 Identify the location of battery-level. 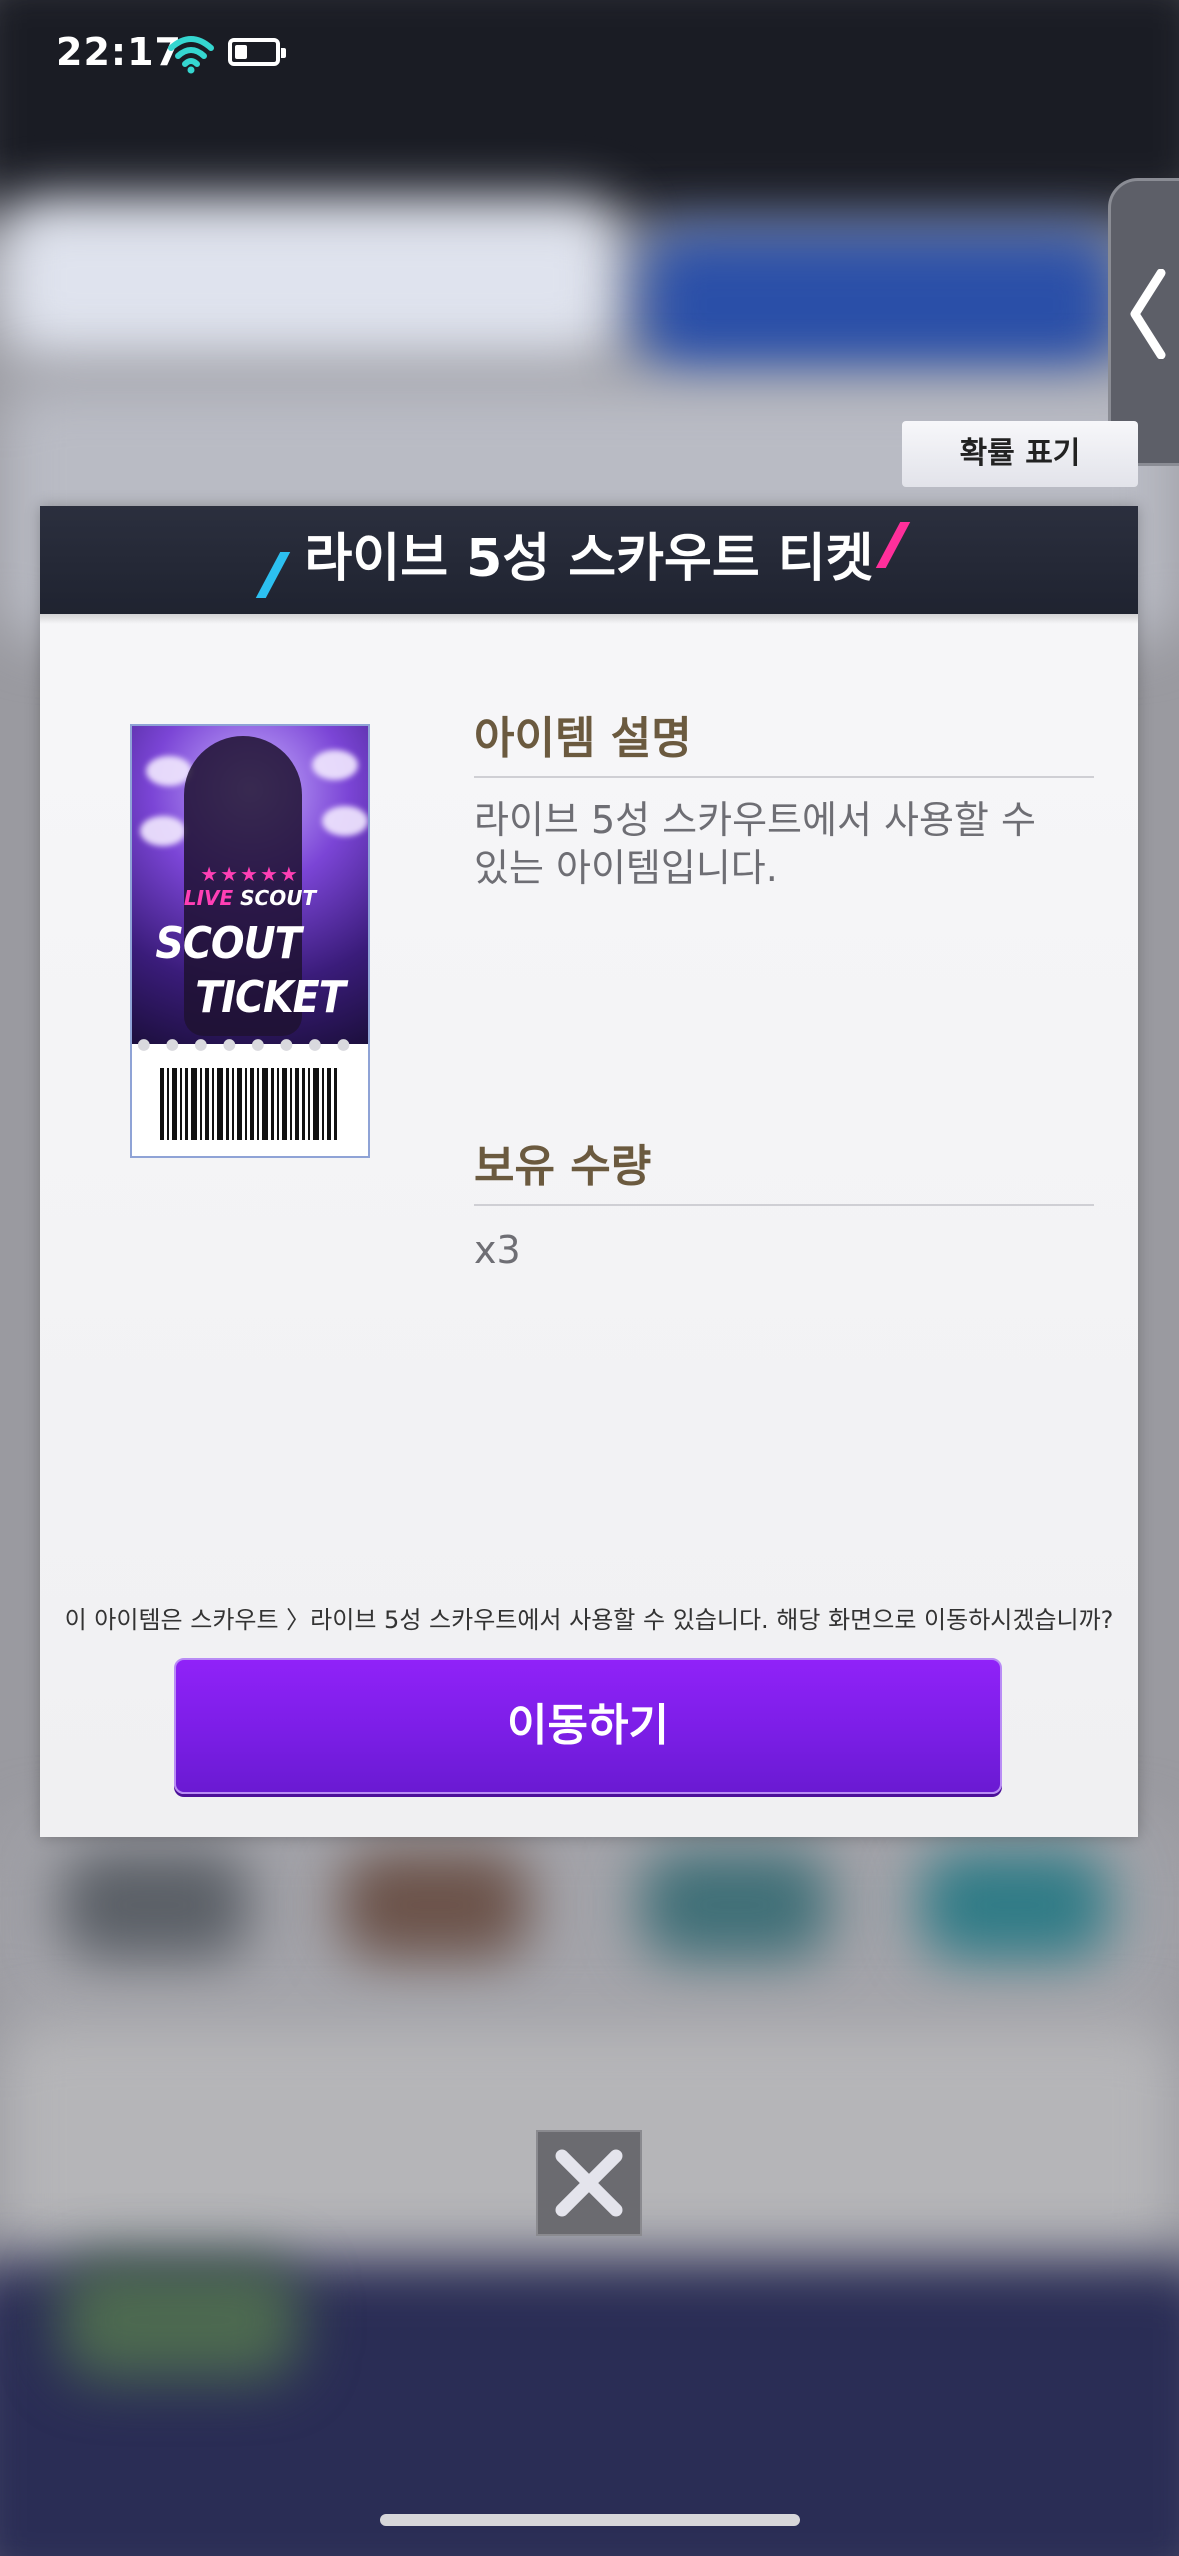
(241, 52).